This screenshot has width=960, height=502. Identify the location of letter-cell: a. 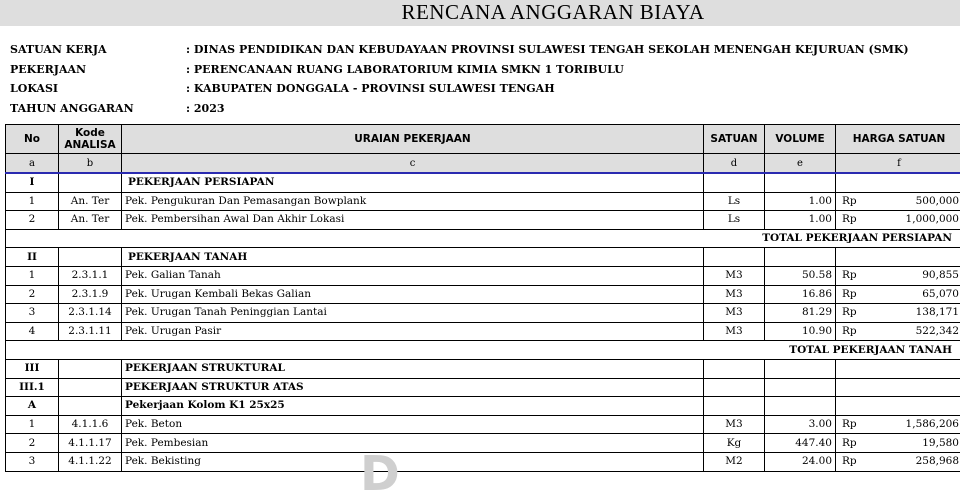
(32, 164).